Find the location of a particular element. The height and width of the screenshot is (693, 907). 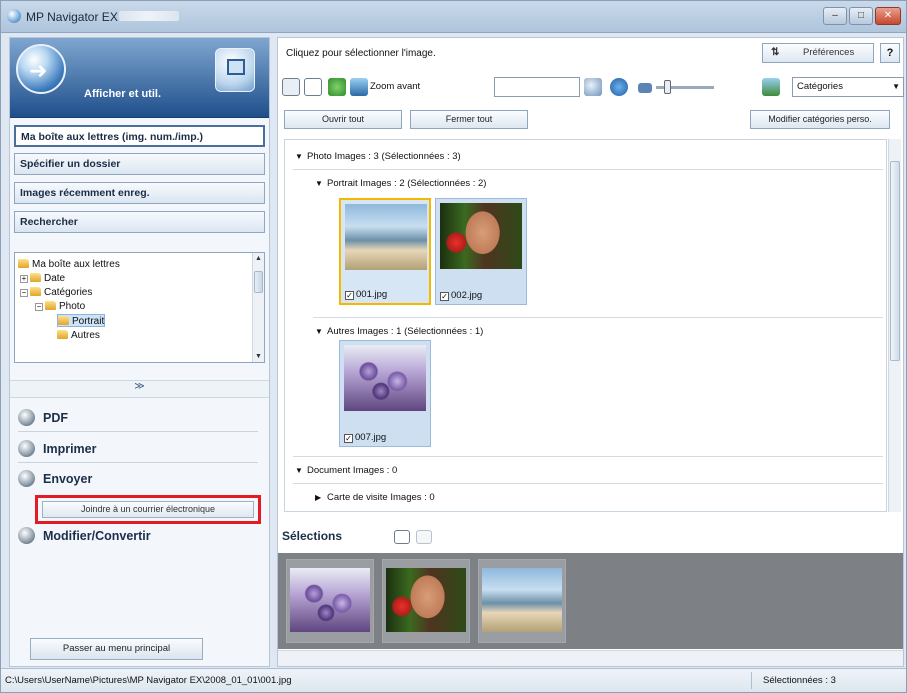

selected-thumb-couple is located at coordinates (522, 601).